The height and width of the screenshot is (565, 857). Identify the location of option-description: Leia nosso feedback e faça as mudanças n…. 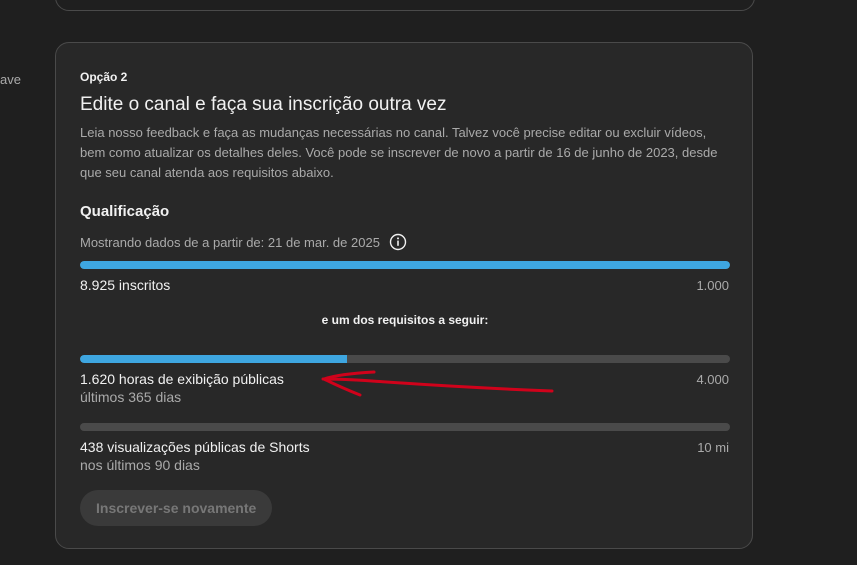
(399, 152).